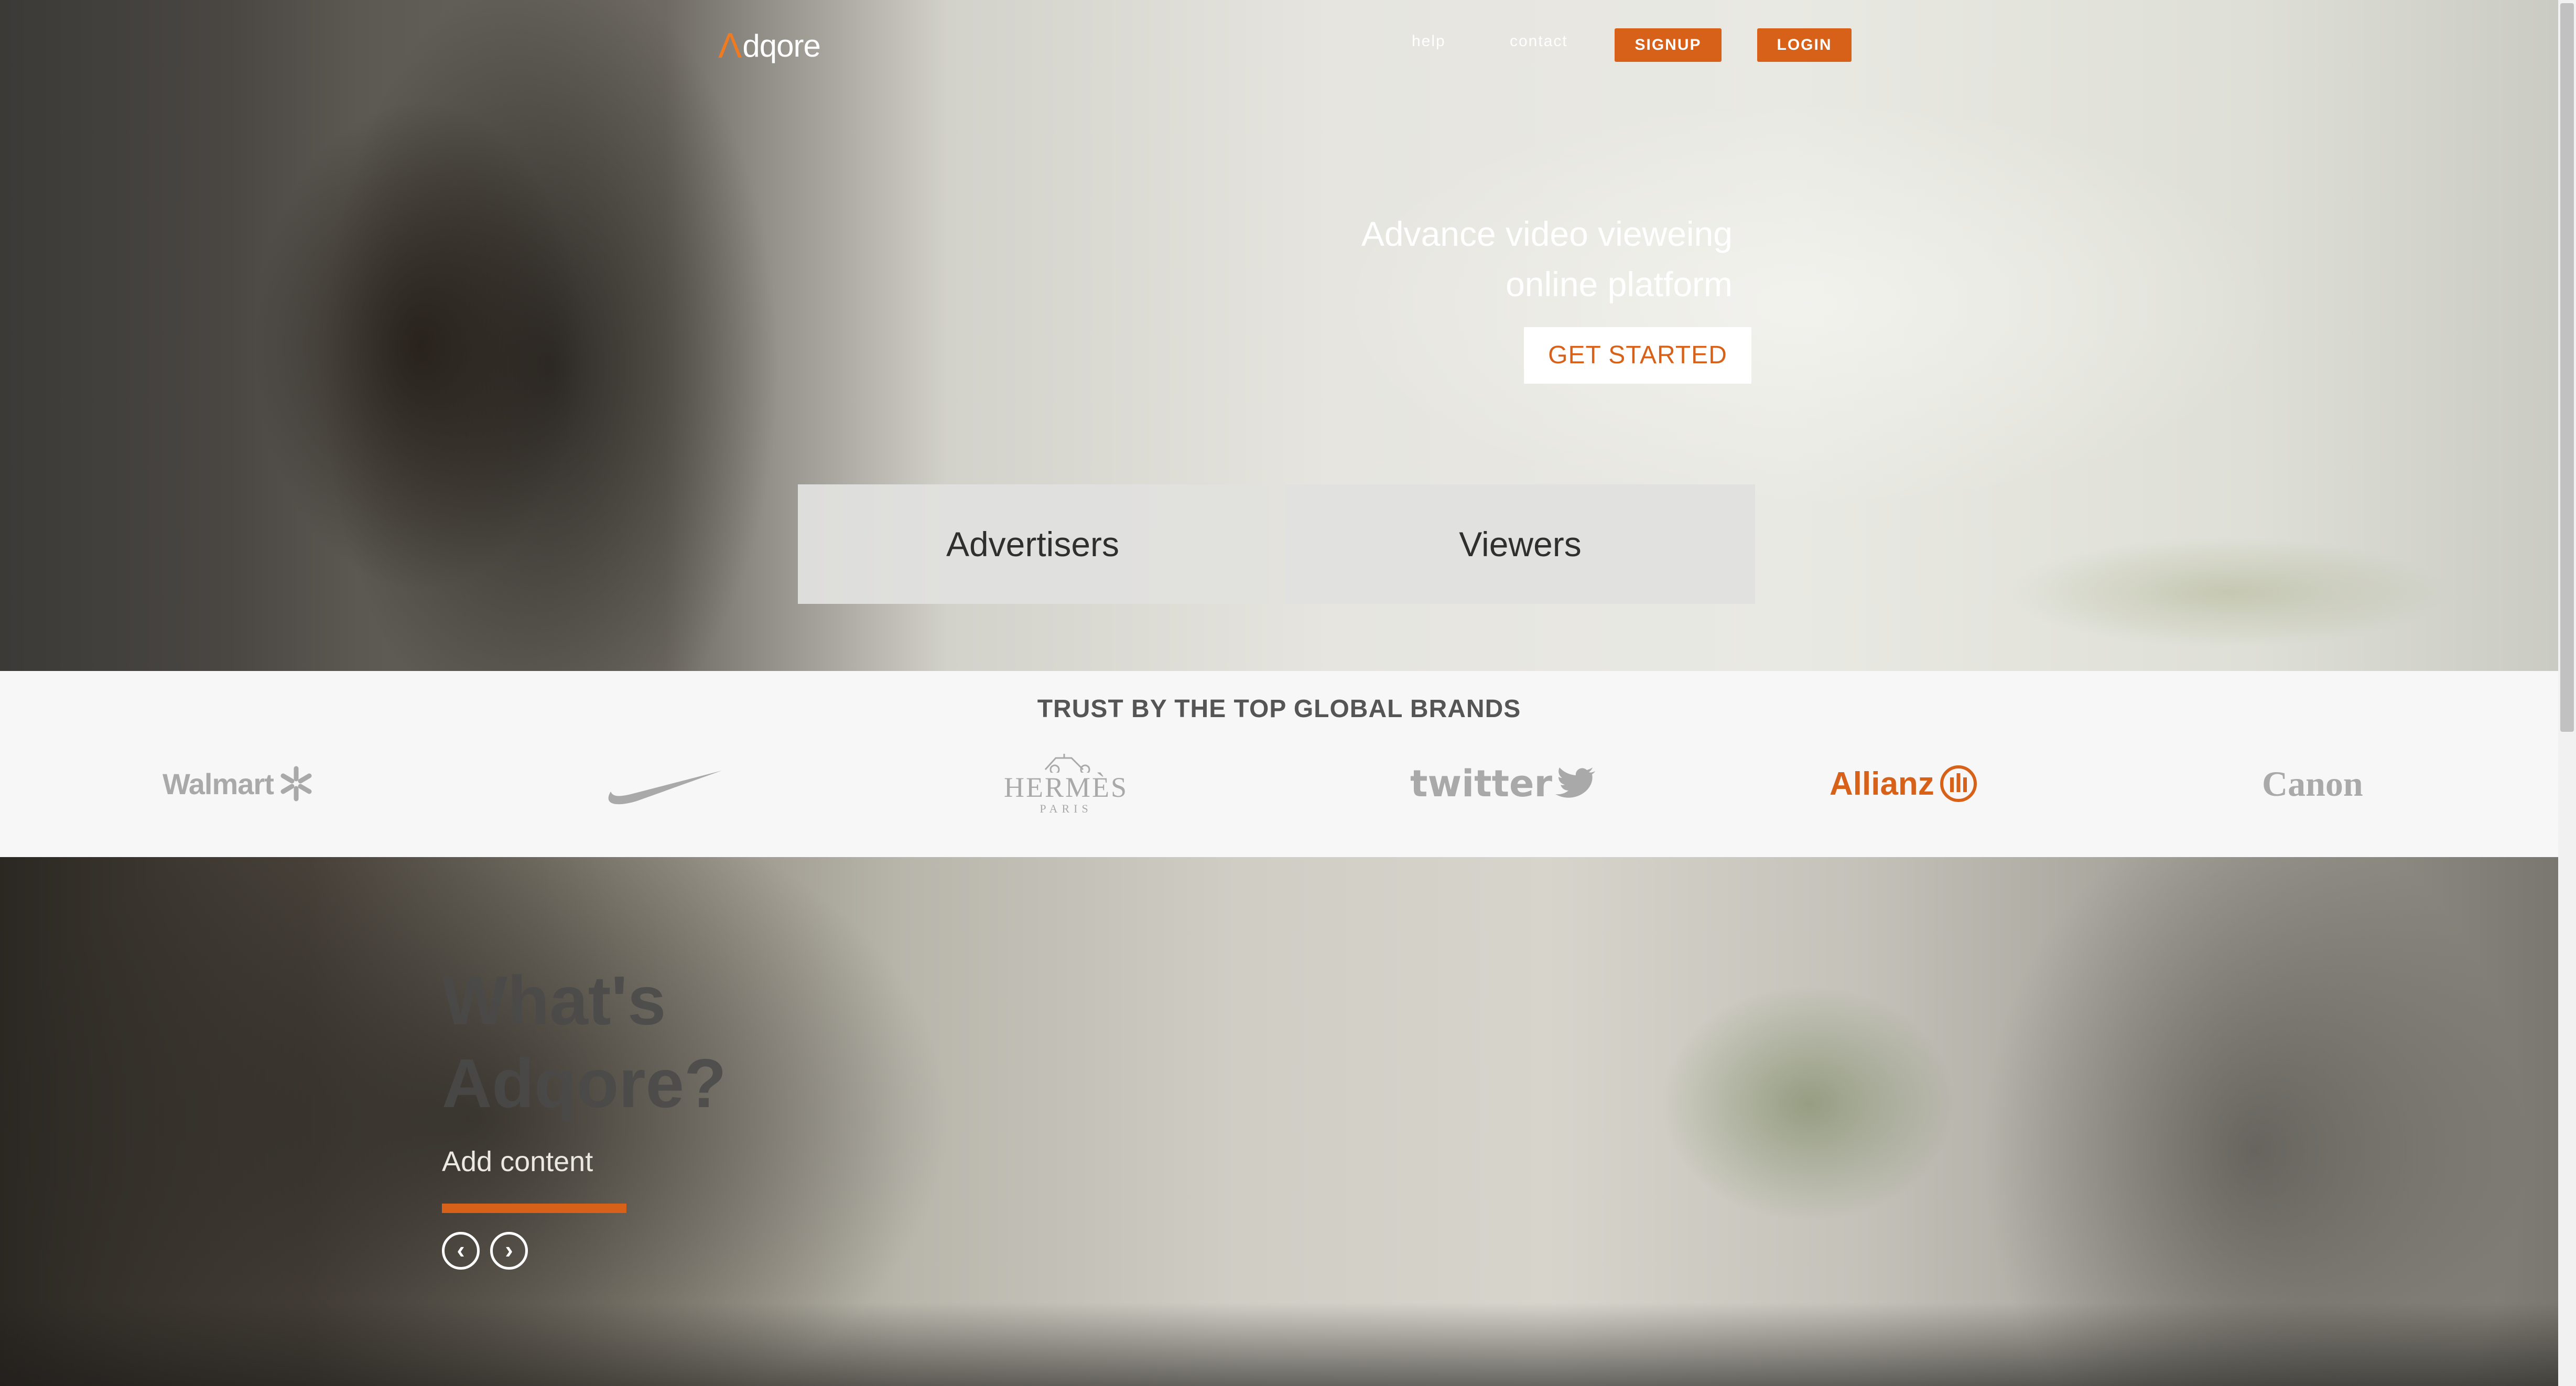 This screenshot has width=2576, height=1386. What do you see at coordinates (2227, 592) in the screenshot?
I see `hero-photo-plants` at bounding box center [2227, 592].